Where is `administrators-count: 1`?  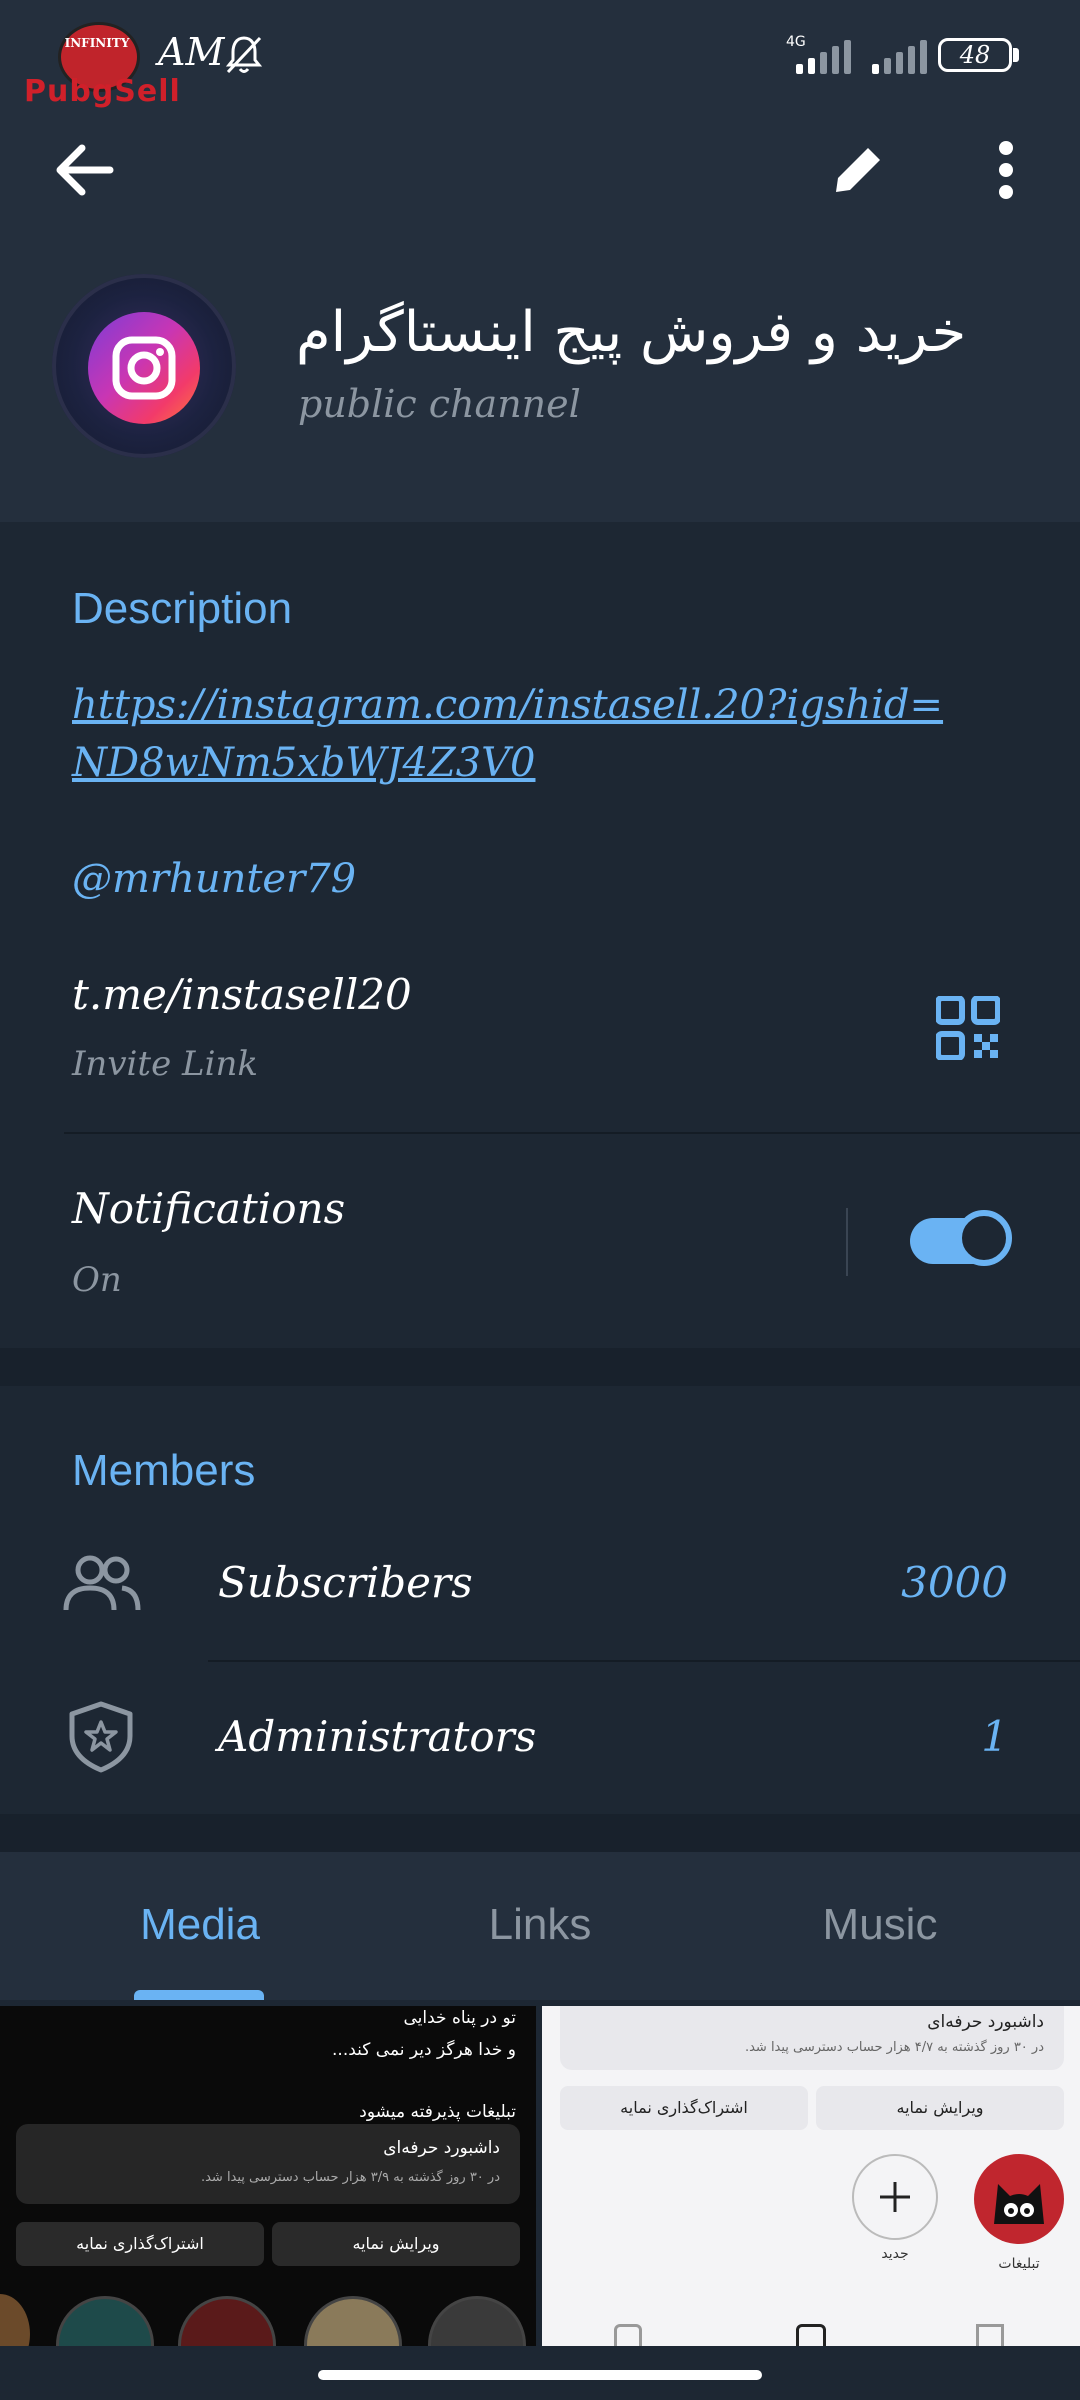
administrators-count: 1 is located at coordinates (994, 1736).